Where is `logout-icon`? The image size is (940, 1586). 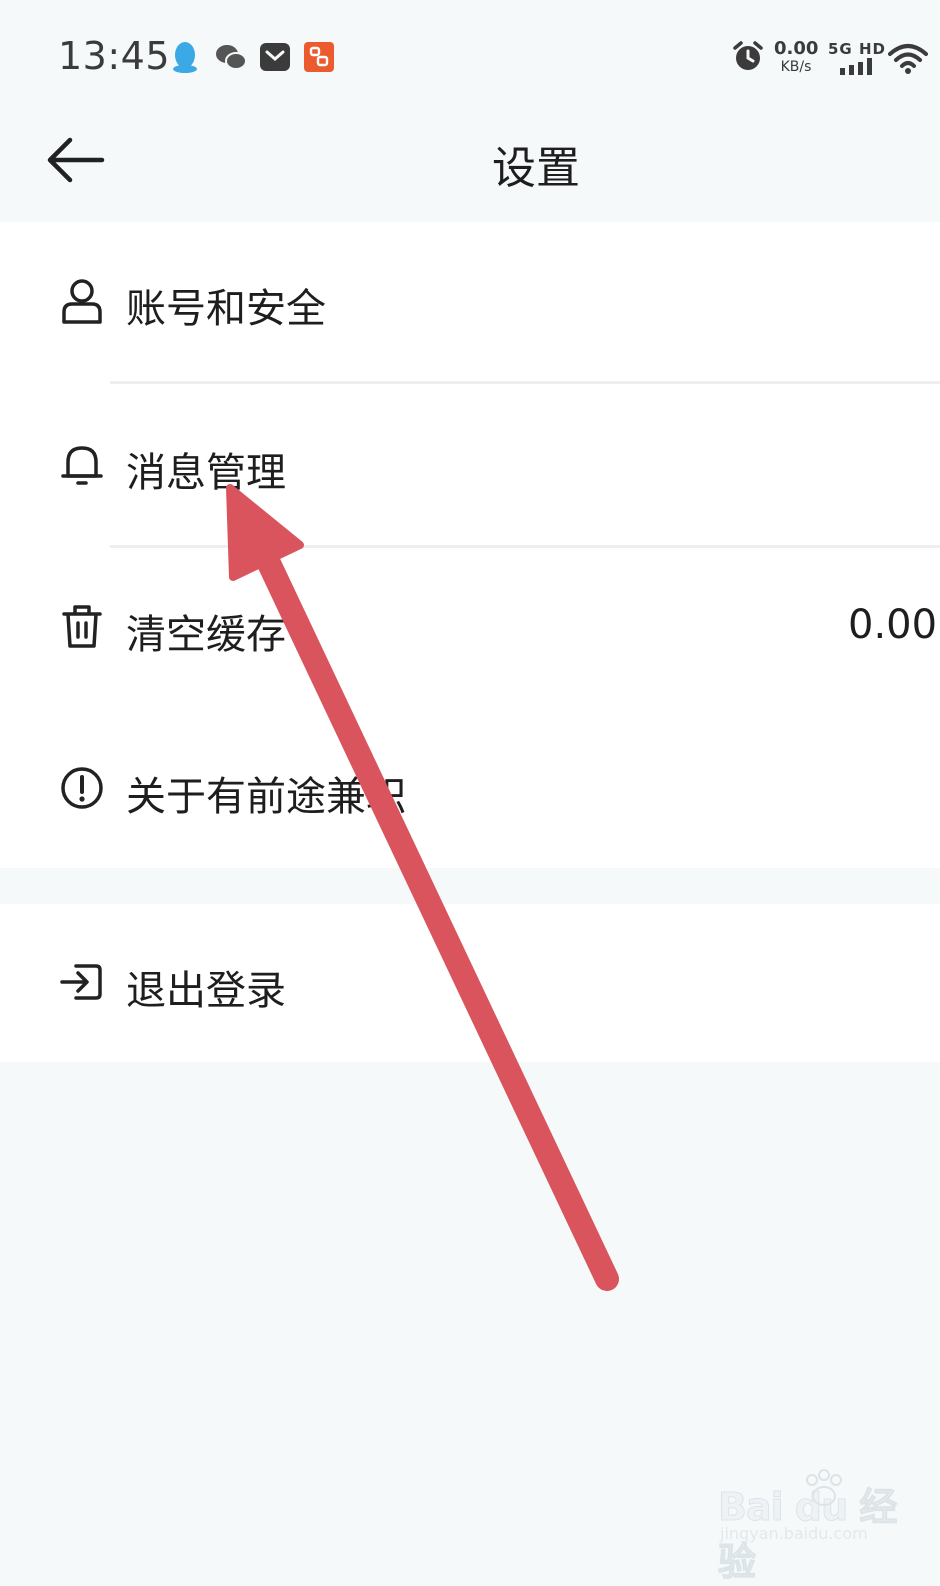
logout-icon is located at coordinates (81, 982).